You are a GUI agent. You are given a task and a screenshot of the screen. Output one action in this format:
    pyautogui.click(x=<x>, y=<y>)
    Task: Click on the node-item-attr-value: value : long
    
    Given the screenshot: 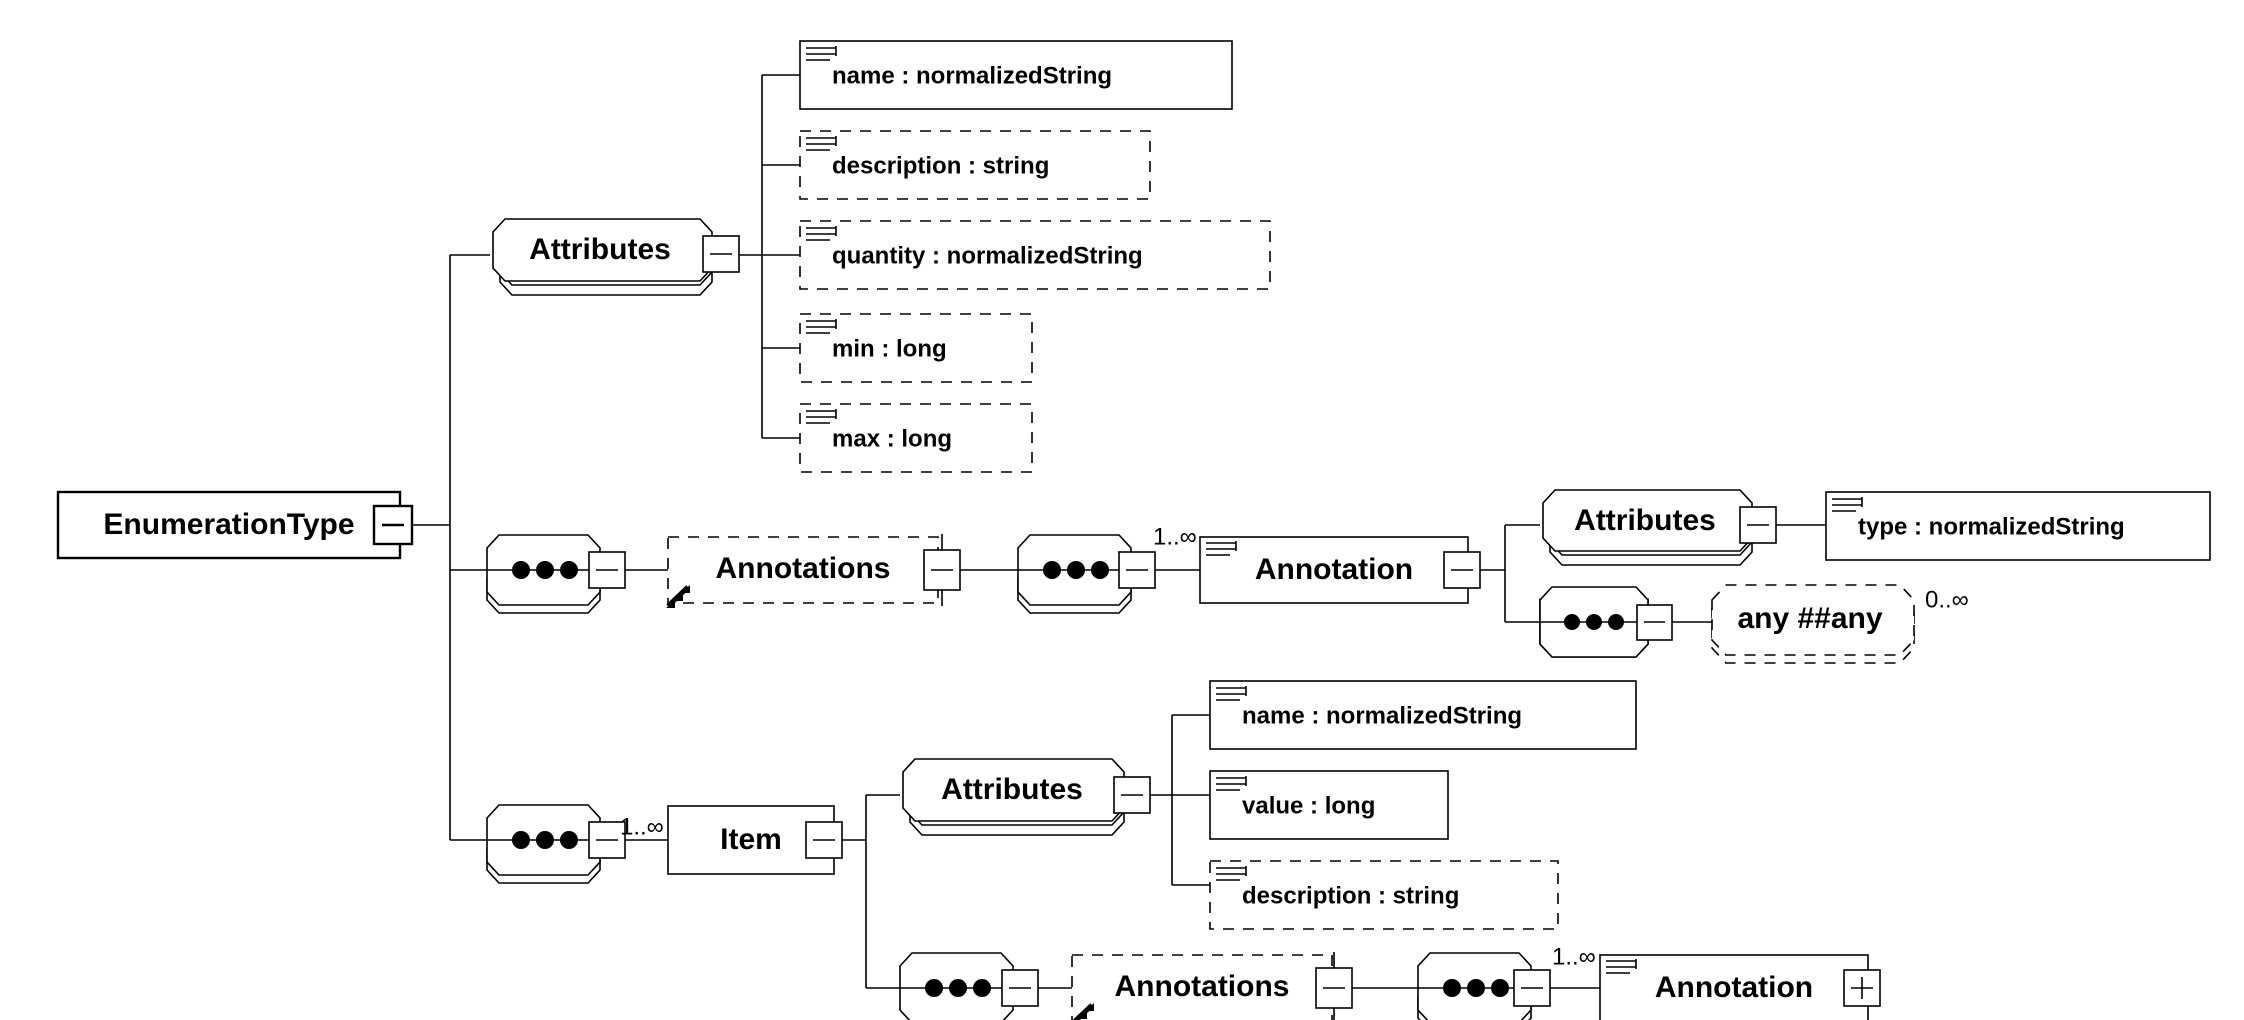 What is the action you would take?
    pyautogui.click(x=1329, y=805)
    